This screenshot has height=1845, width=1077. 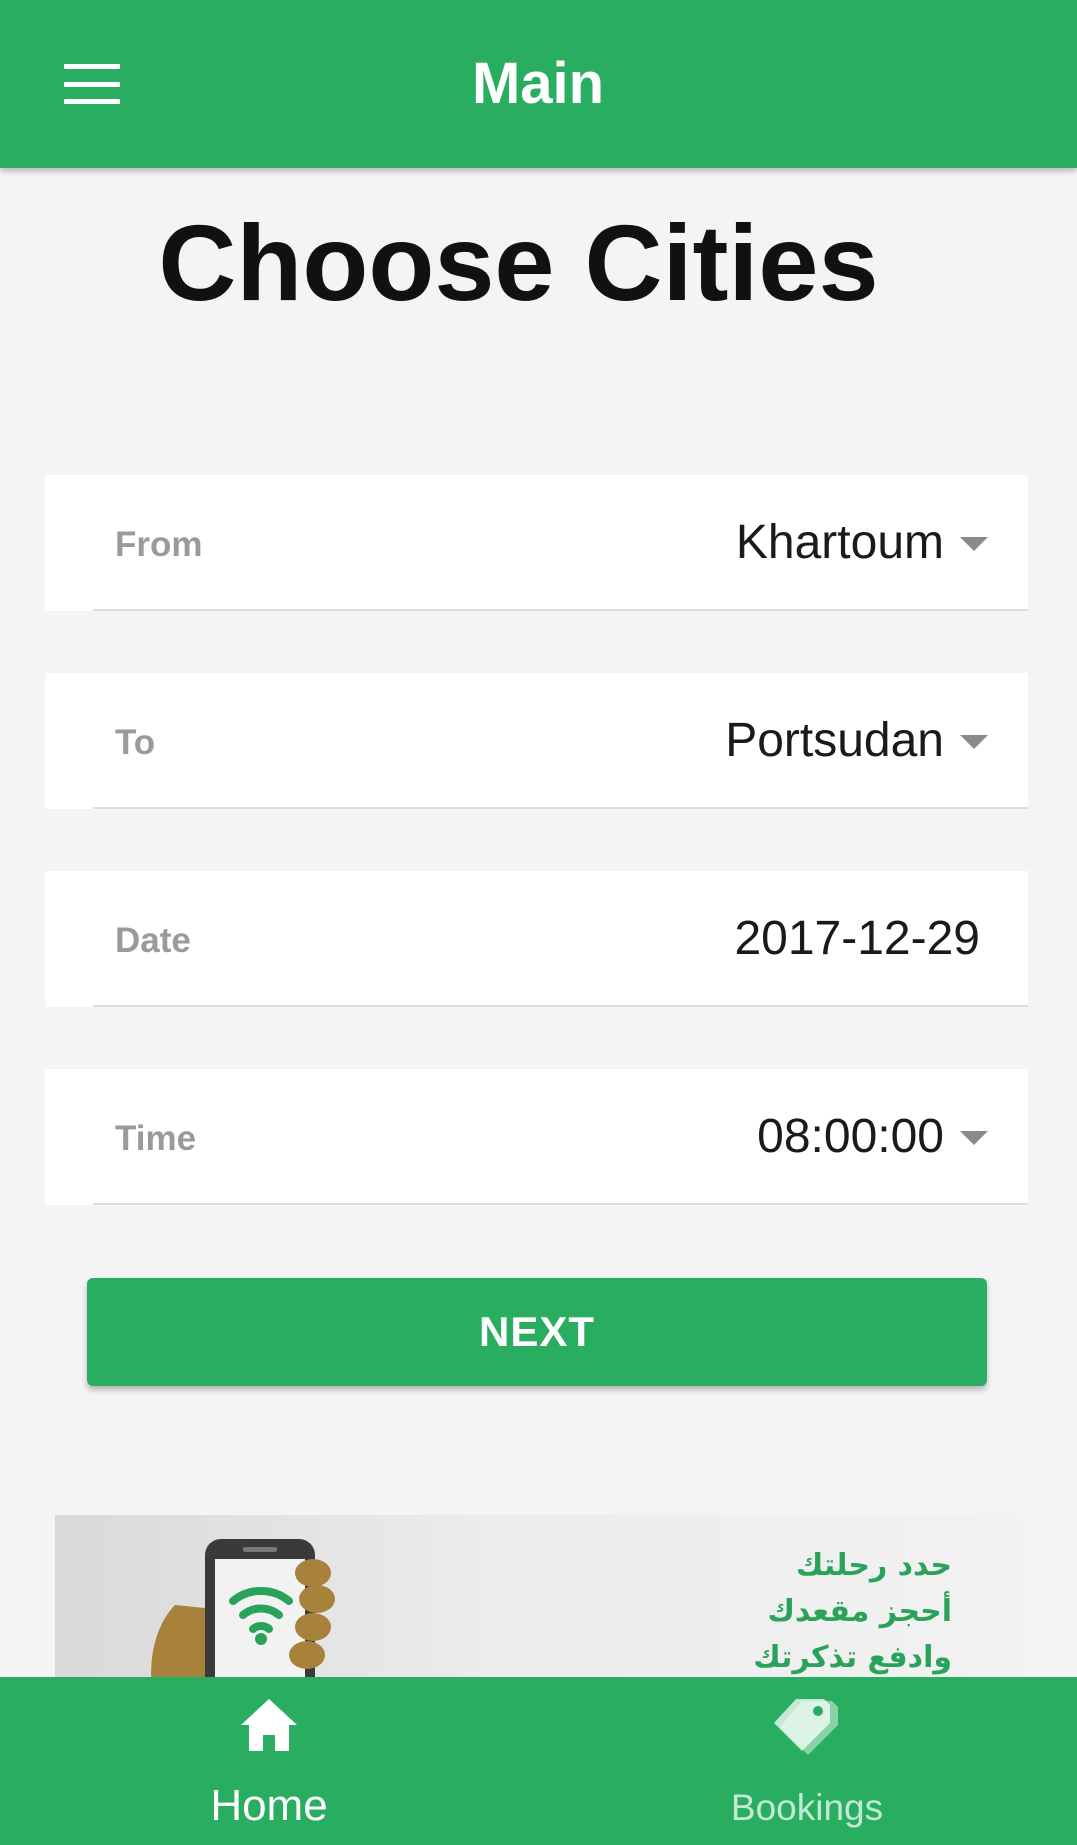 I want to click on banner-line: حدد رحلتك, so click(x=873, y=1565).